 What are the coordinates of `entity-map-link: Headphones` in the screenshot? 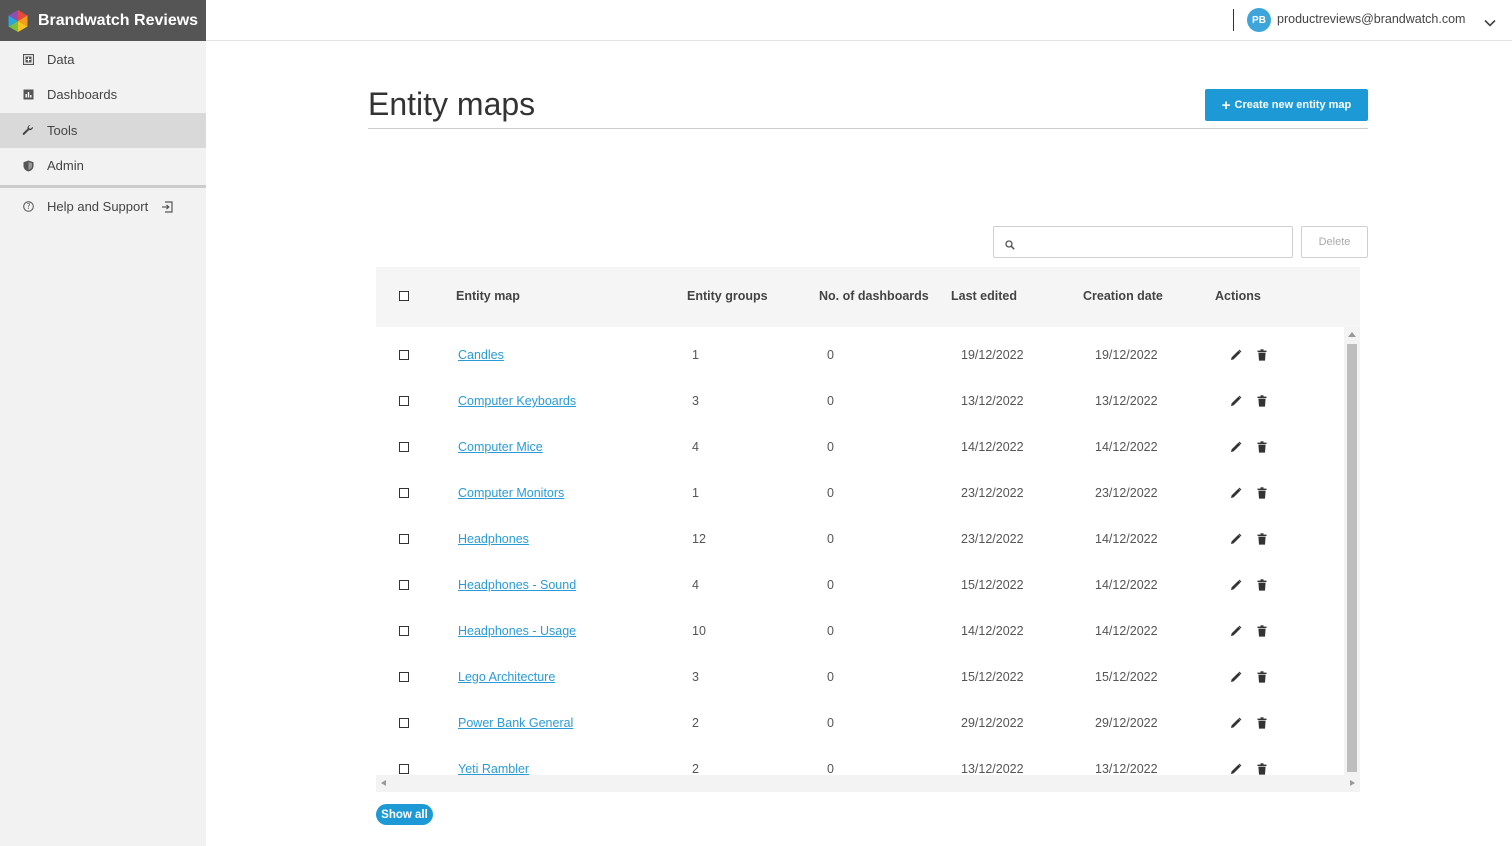 It's located at (493, 539).